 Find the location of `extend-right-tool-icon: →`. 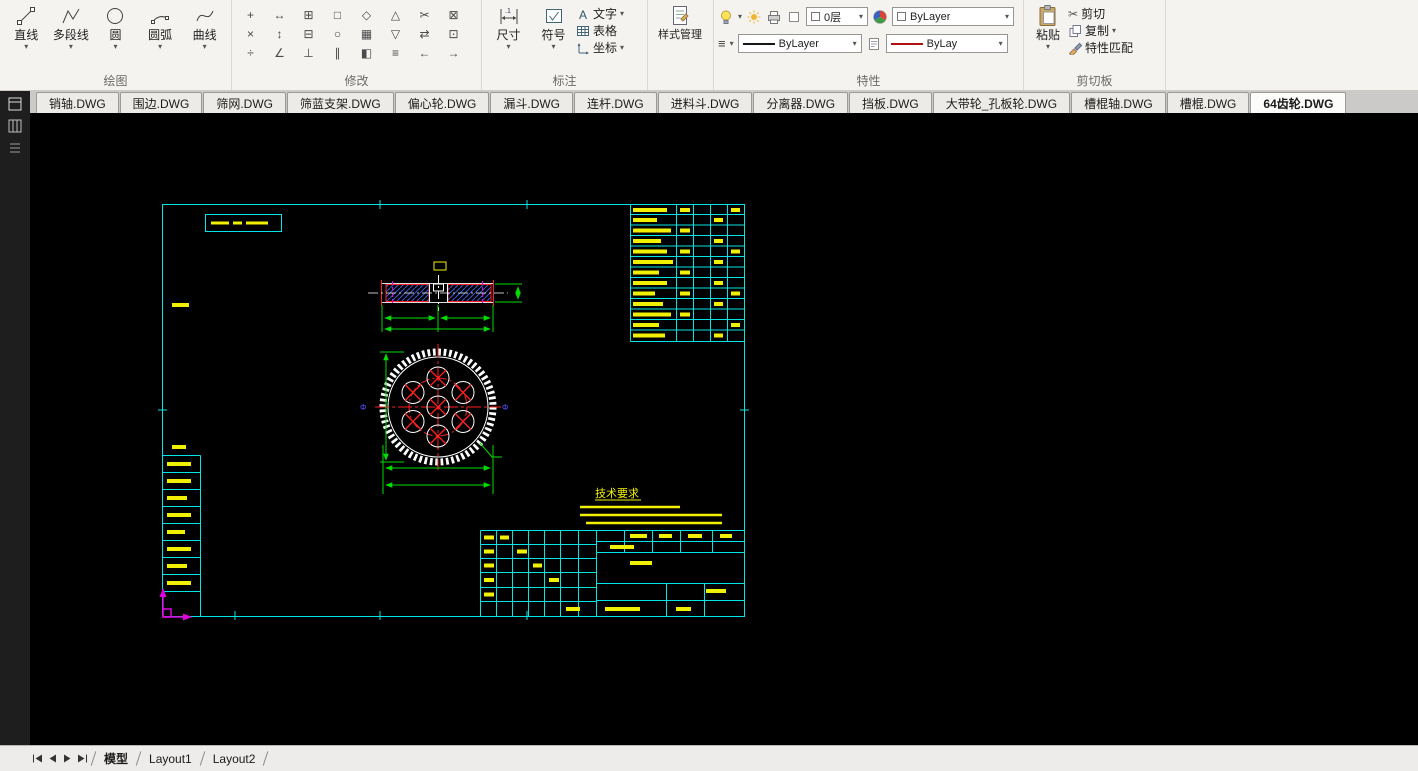

extend-right-tool-icon: → is located at coordinates (453, 52).